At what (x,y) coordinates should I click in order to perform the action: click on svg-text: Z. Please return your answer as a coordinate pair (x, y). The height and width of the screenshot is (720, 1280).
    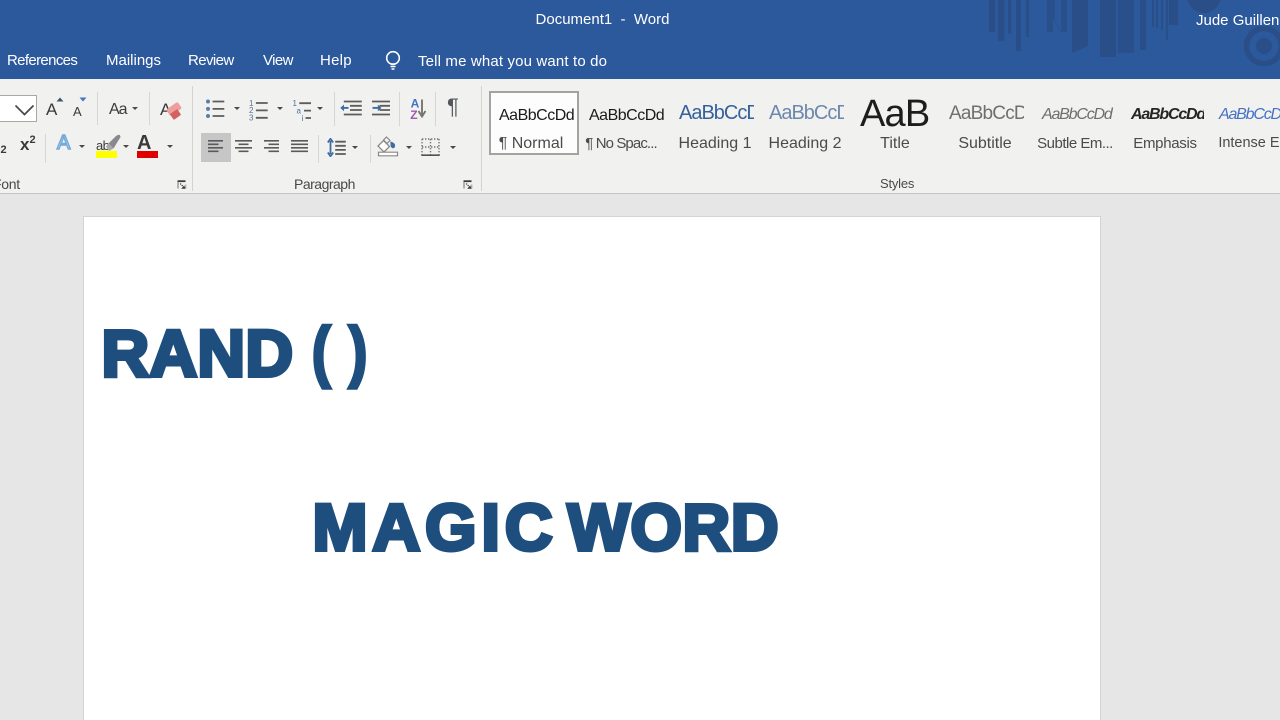
    Looking at the image, I should click on (413, 114).